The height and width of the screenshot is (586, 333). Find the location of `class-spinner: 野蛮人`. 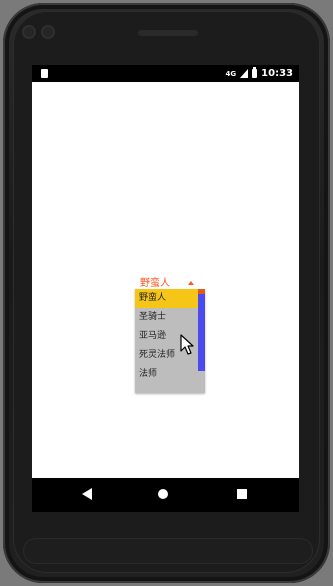

class-spinner: 野蛮人 is located at coordinates (167, 281).